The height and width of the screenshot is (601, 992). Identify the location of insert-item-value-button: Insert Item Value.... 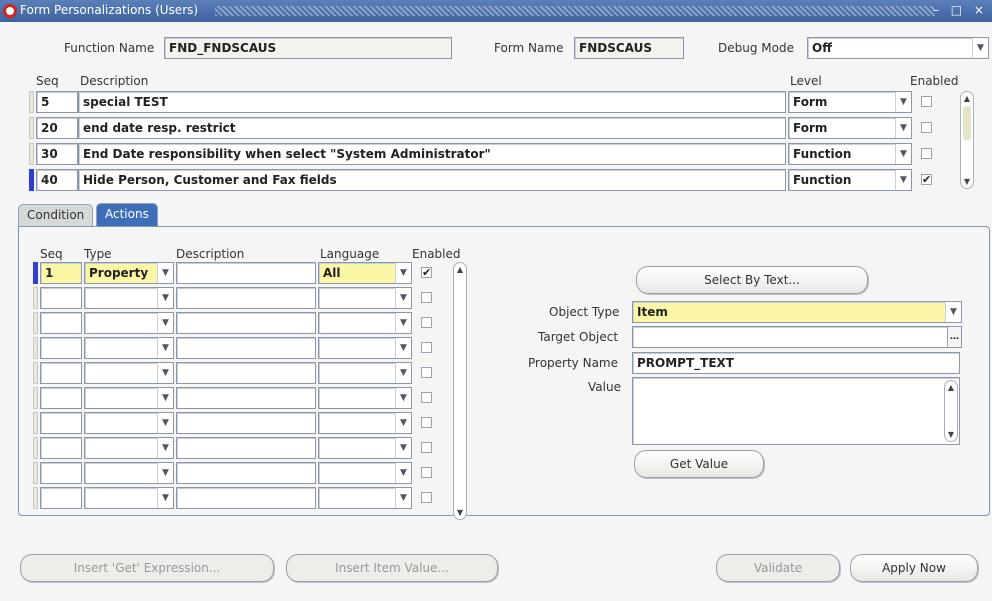
(392, 568).